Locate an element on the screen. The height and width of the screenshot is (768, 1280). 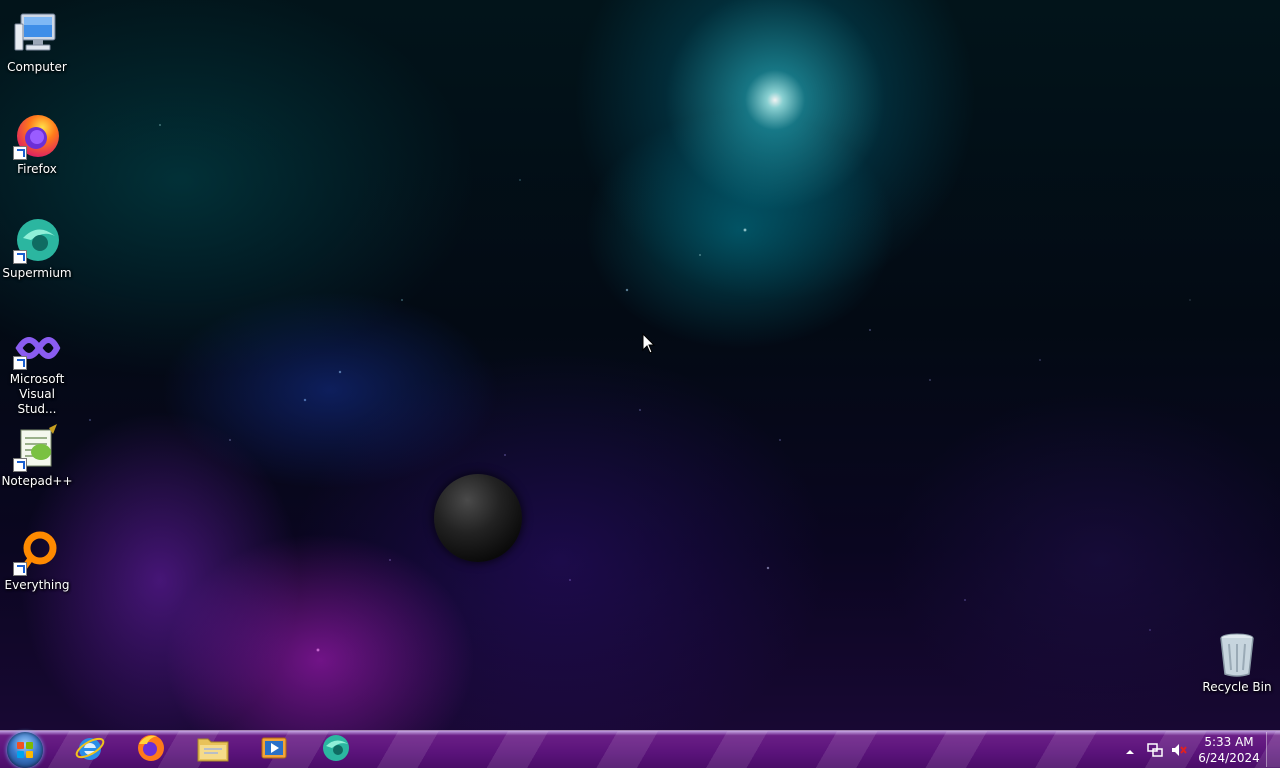
taskbar-internet-explorer is located at coordinates (90, 749).